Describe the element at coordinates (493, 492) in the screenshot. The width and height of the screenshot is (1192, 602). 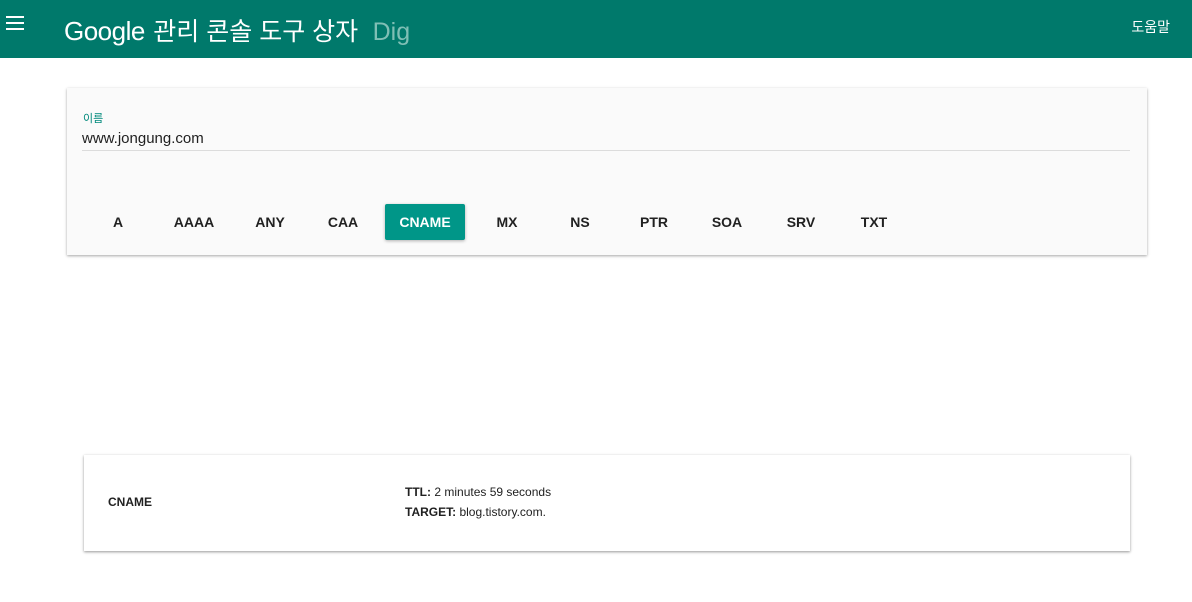
I see `ttl-value: 2 minutes 59 seconds` at that location.